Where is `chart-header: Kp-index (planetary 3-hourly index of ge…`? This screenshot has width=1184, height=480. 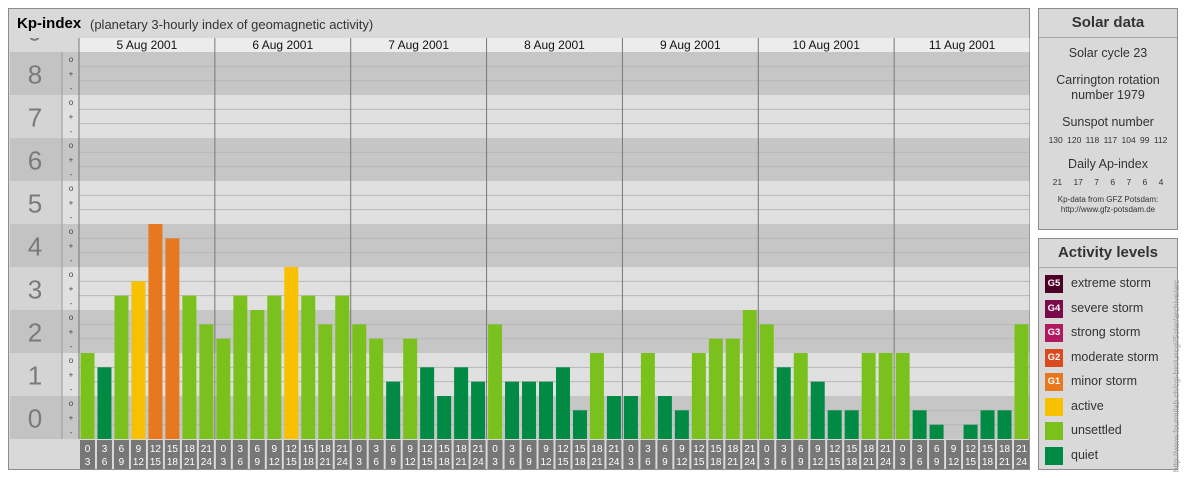
chart-header: Kp-index (planetary 3-hourly index of ge… is located at coordinates (519, 23).